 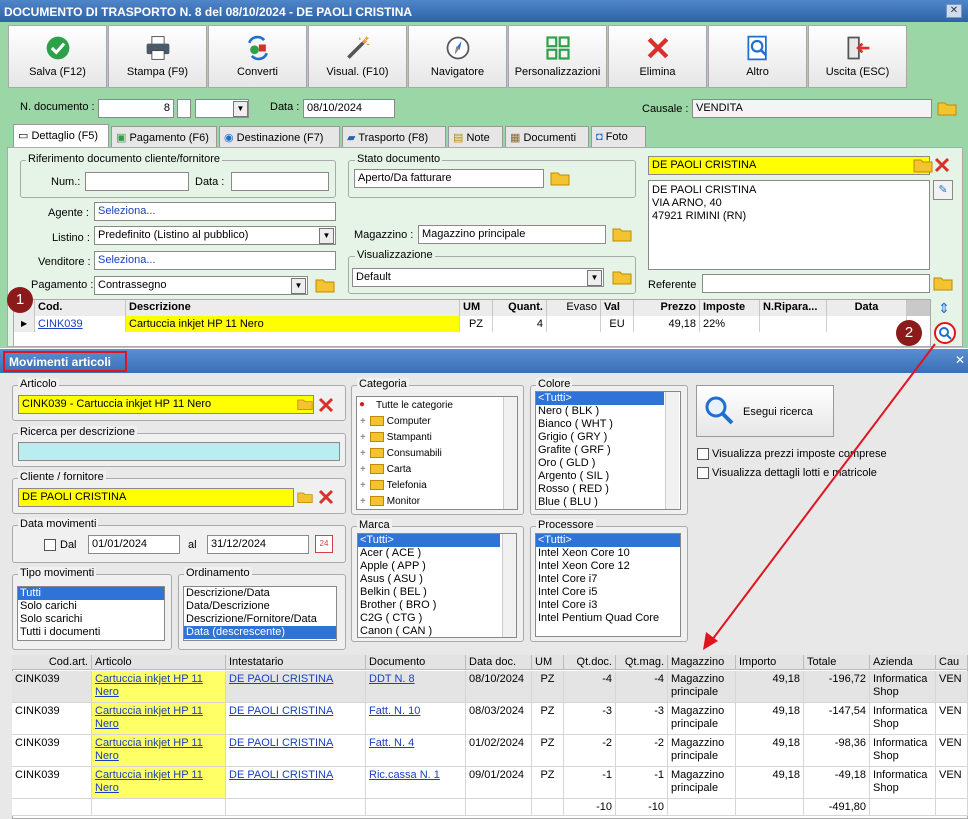 I want to click on list-item: Apple ( APP ), so click(x=437, y=566).